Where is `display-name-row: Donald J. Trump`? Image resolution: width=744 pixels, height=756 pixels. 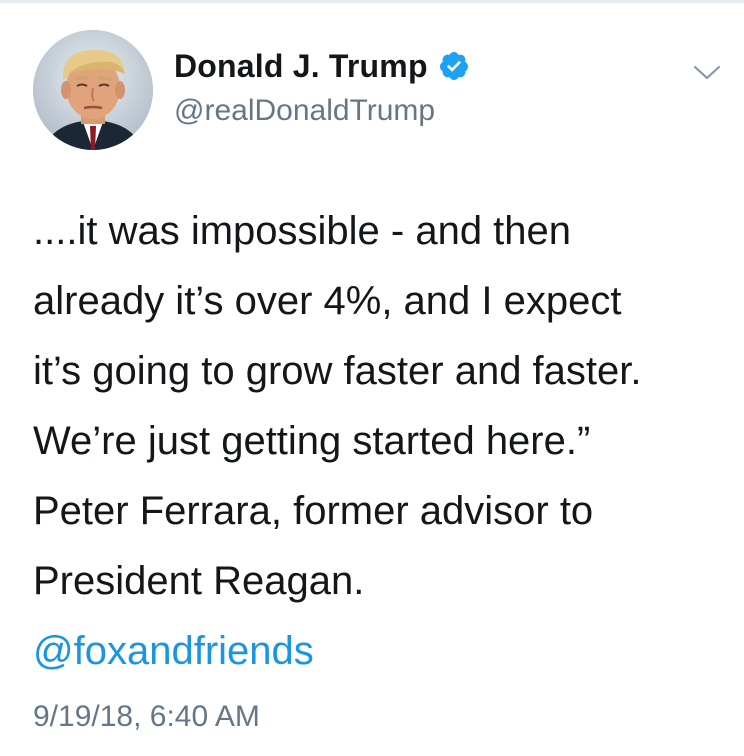 display-name-row: Donald J. Trump is located at coordinates (322, 66).